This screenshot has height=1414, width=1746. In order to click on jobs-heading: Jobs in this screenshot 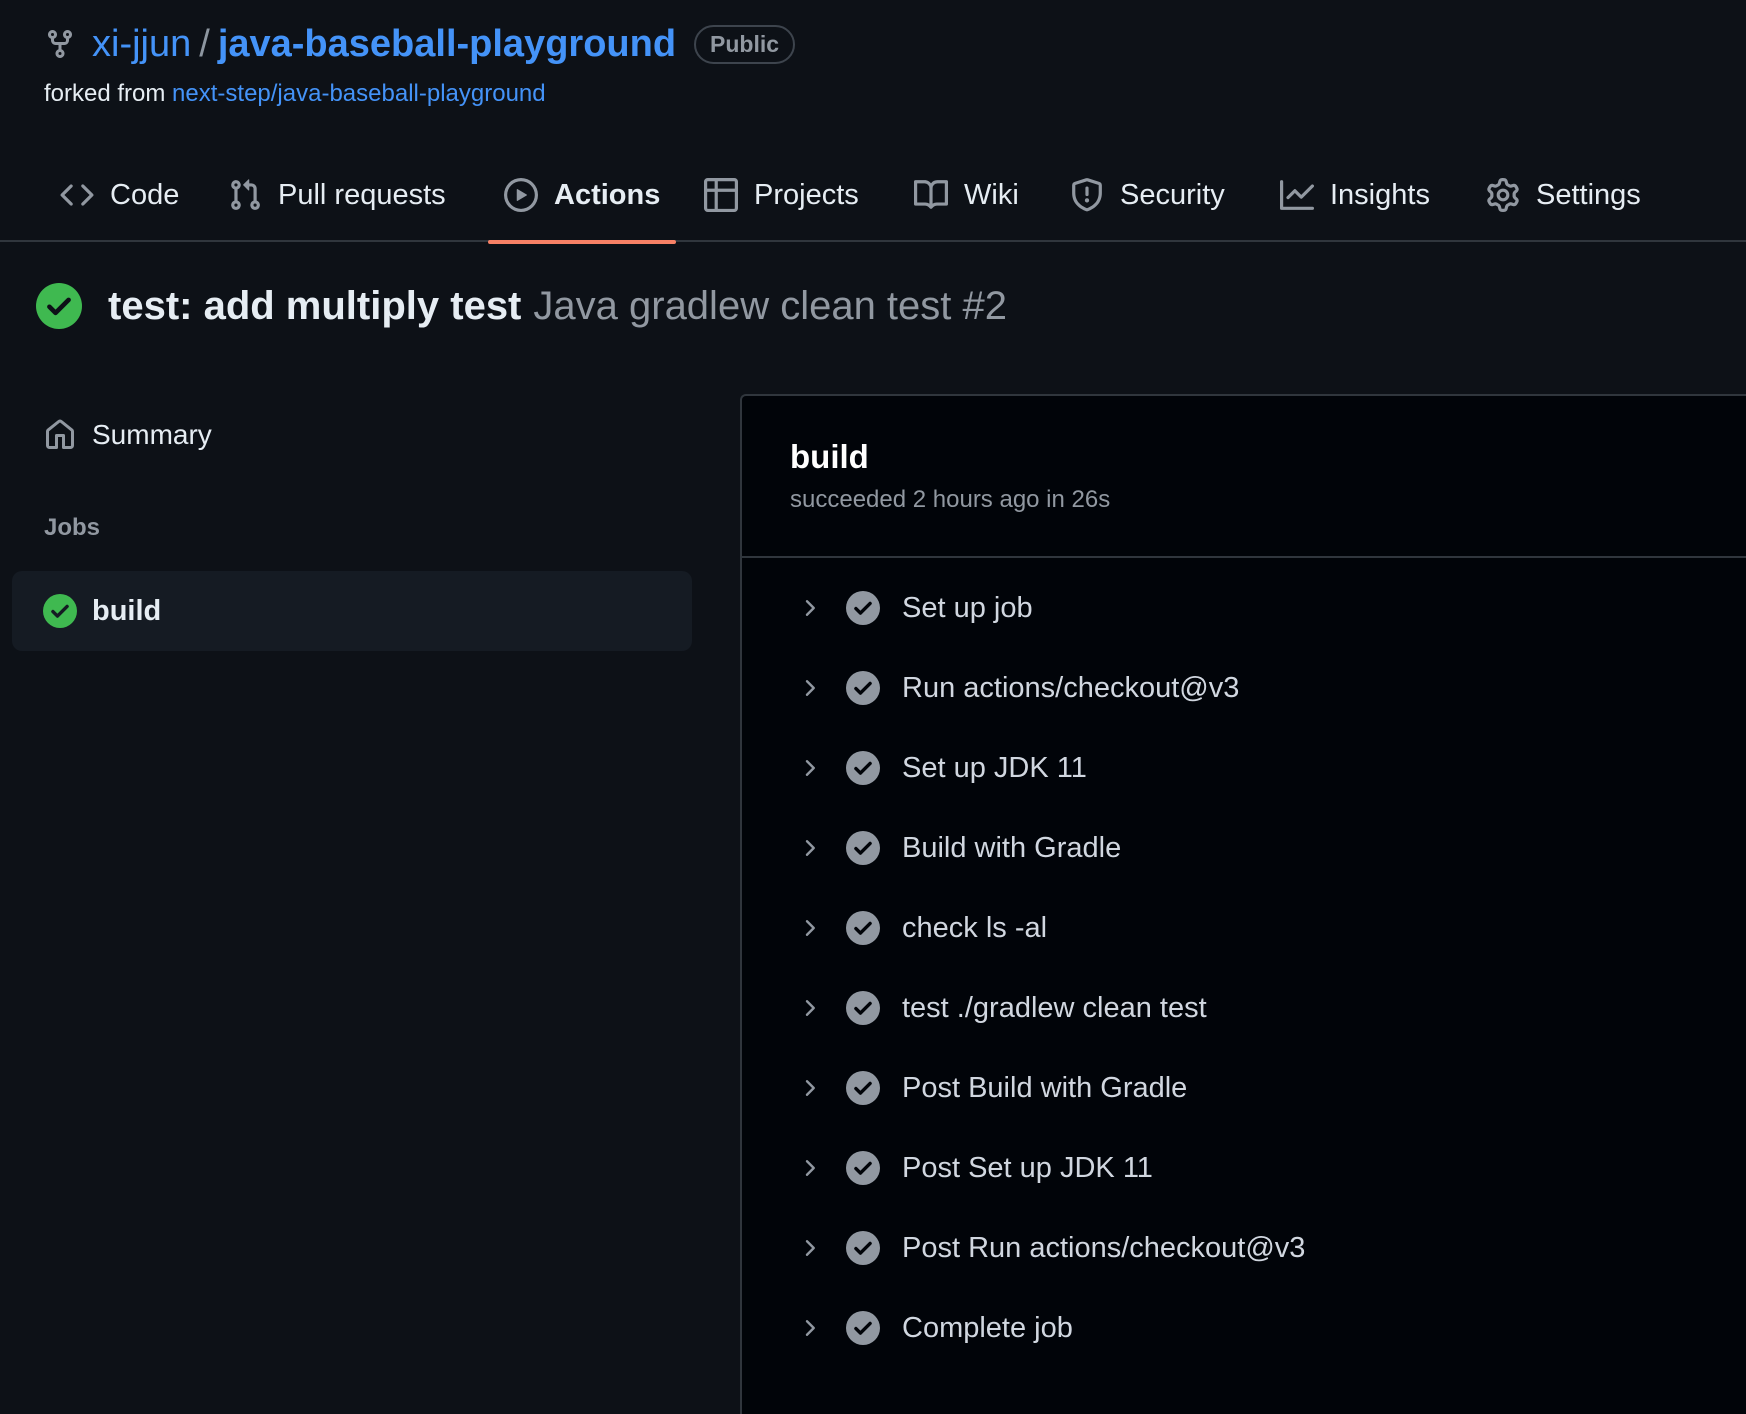, I will do `click(72, 527)`.